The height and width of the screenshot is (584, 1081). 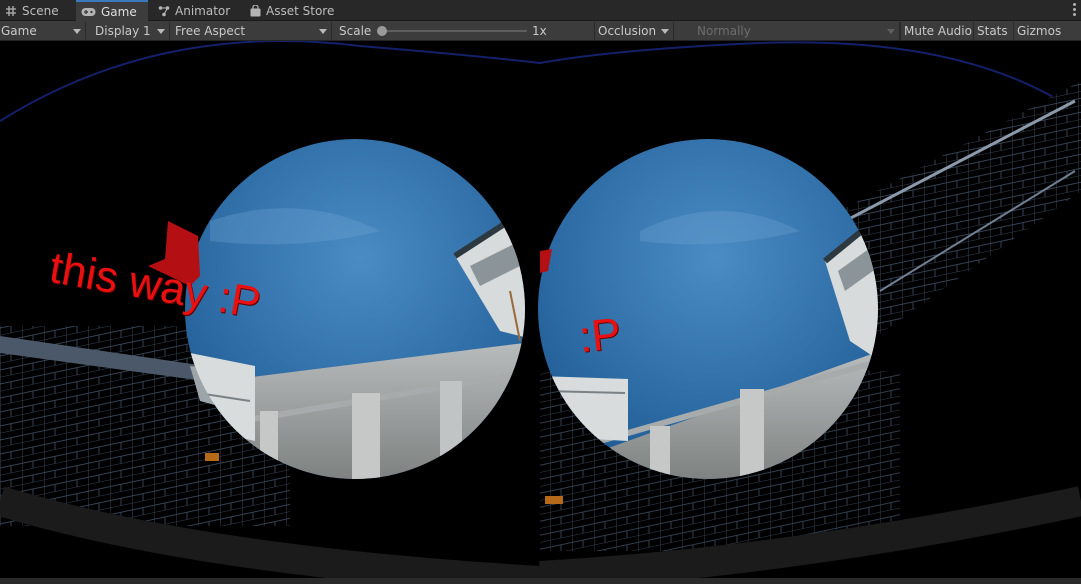 What do you see at coordinates (255, 10) in the screenshot?
I see `shopping-bag-icon` at bounding box center [255, 10].